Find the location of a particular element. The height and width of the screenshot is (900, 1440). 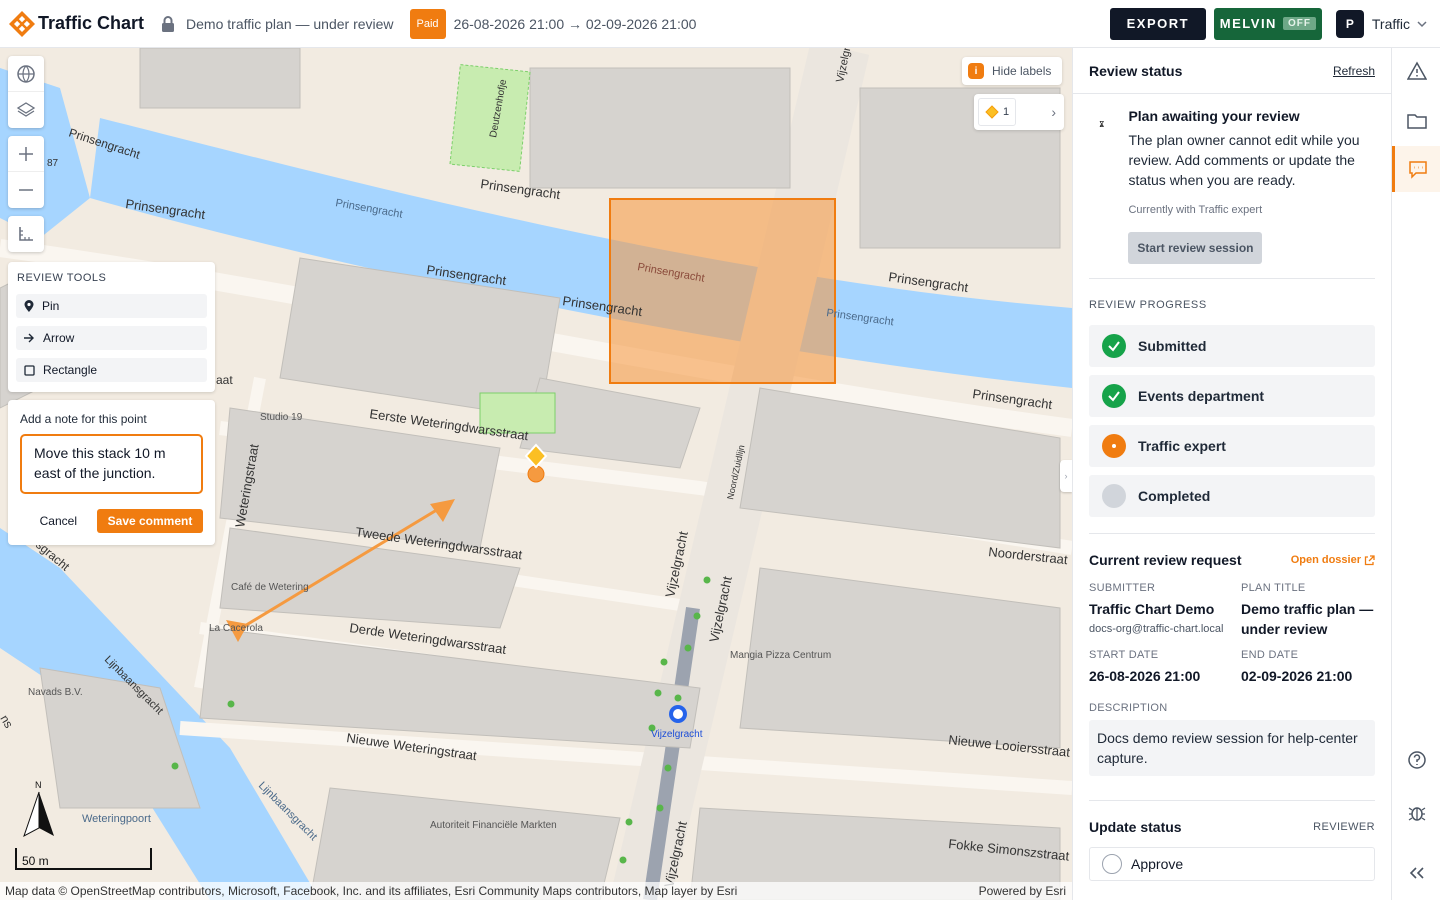

compass-north-label: N is located at coordinates (38, 785).